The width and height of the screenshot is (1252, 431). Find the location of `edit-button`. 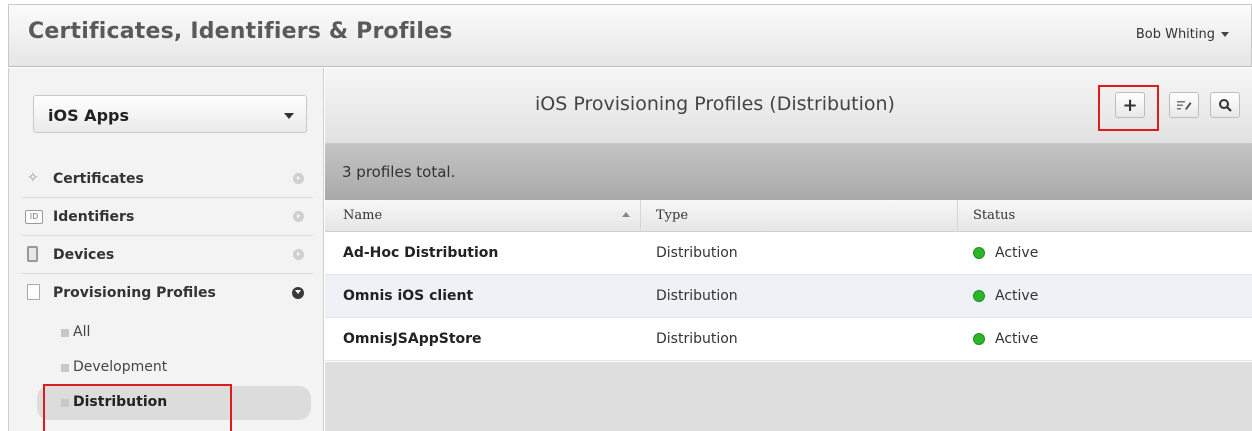

edit-button is located at coordinates (1184, 105).